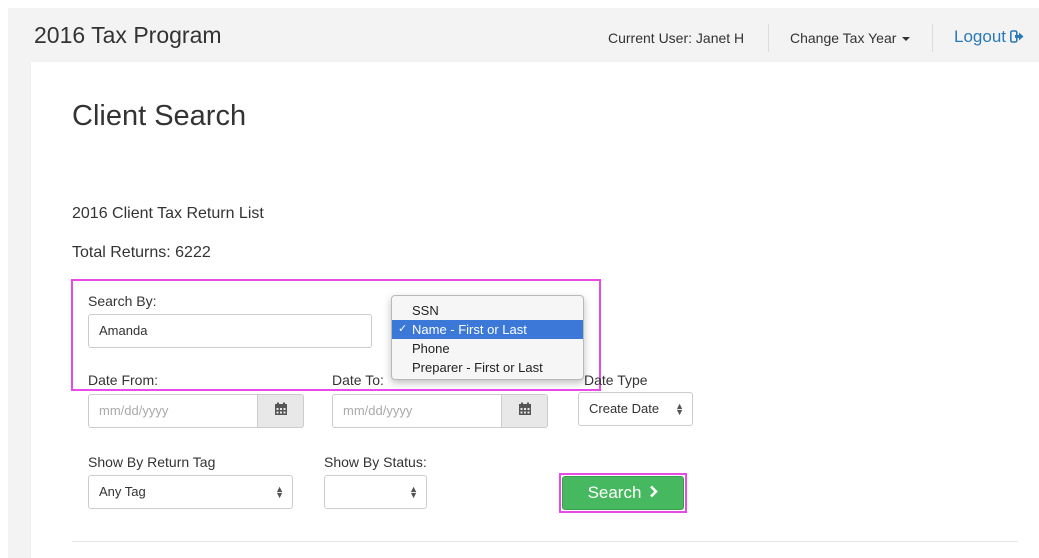 This screenshot has height=558, width=1039. I want to click on left-gutter, so click(19, 310).